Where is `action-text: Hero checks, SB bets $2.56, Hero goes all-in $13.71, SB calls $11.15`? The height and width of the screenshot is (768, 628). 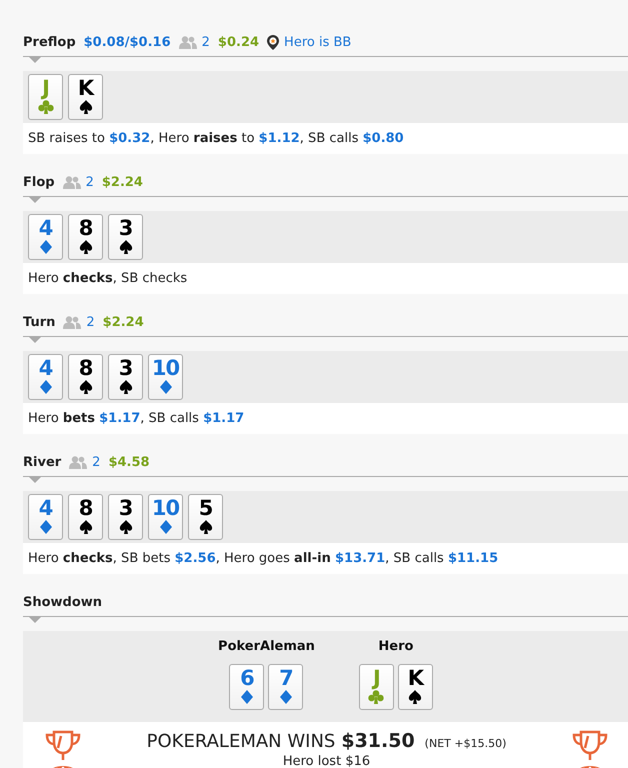
action-text: Hero checks, SB bets $2.56, Hero goes all-in $13.71, SB calls $11.15 is located at coordinates (325, 558).